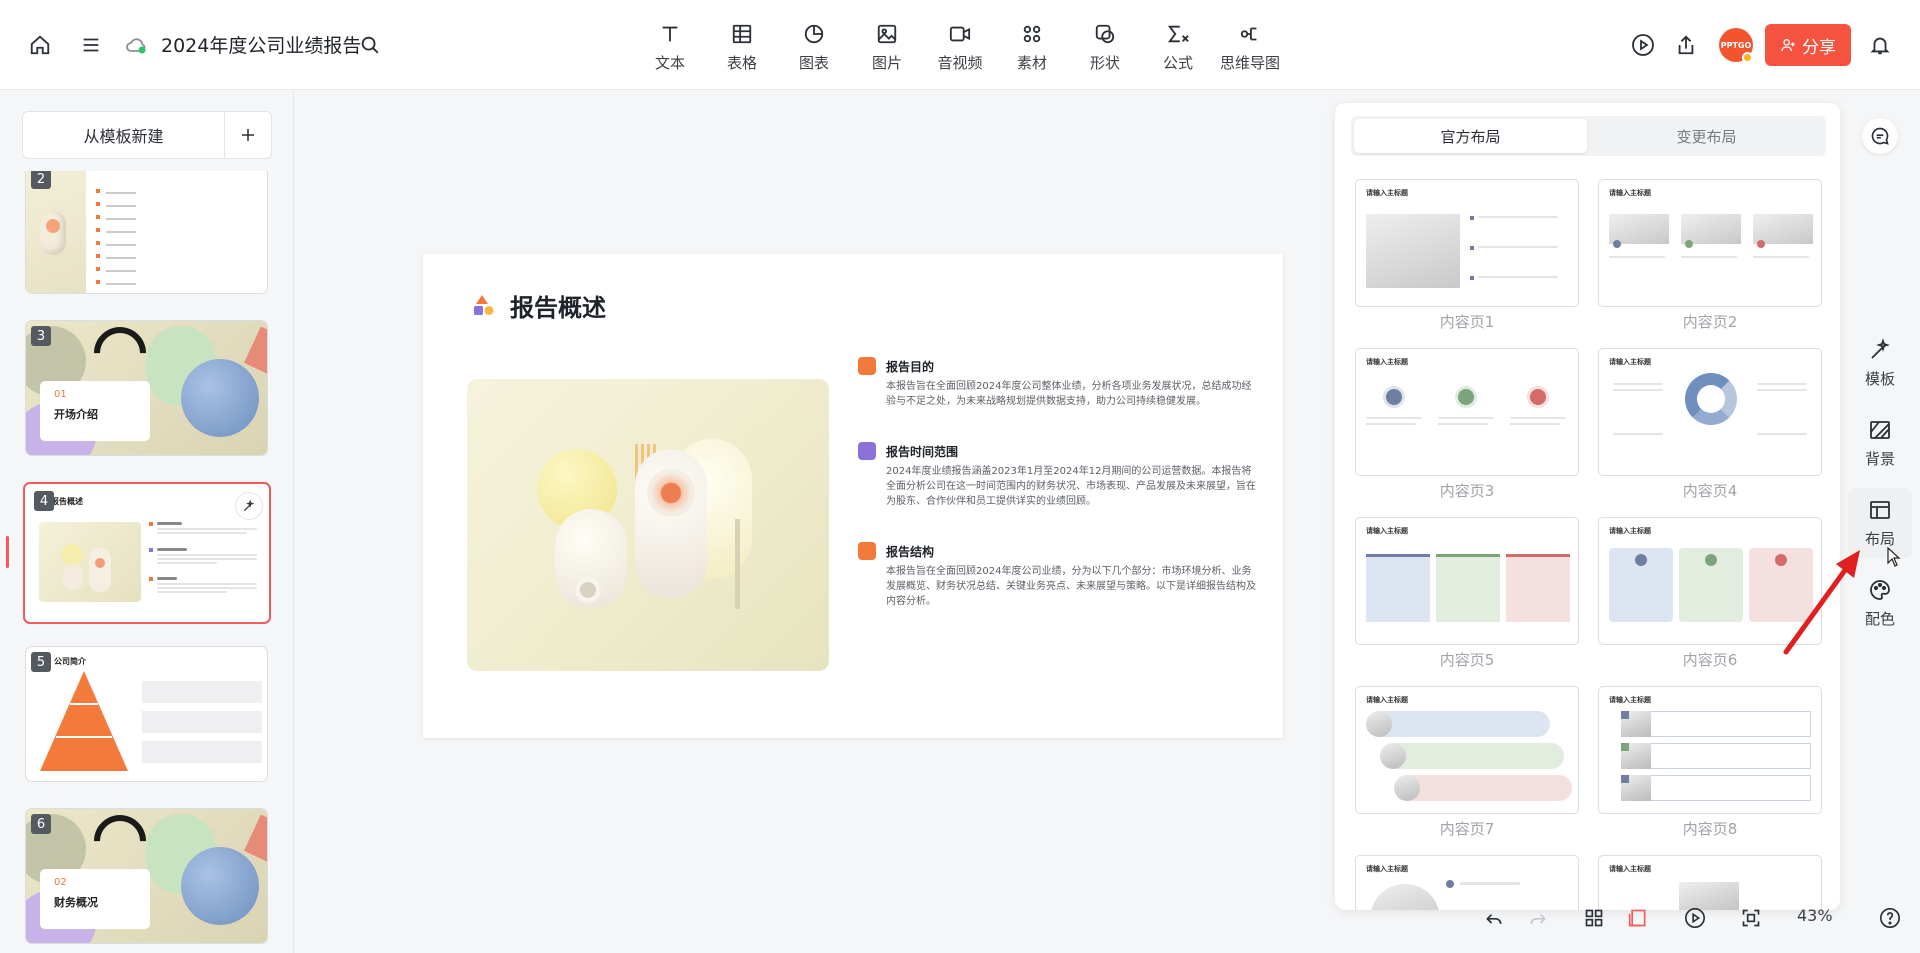 The width and height of the screenshot is (1920, 953). I want to click on mindmap-icon, so click(1250, 34).